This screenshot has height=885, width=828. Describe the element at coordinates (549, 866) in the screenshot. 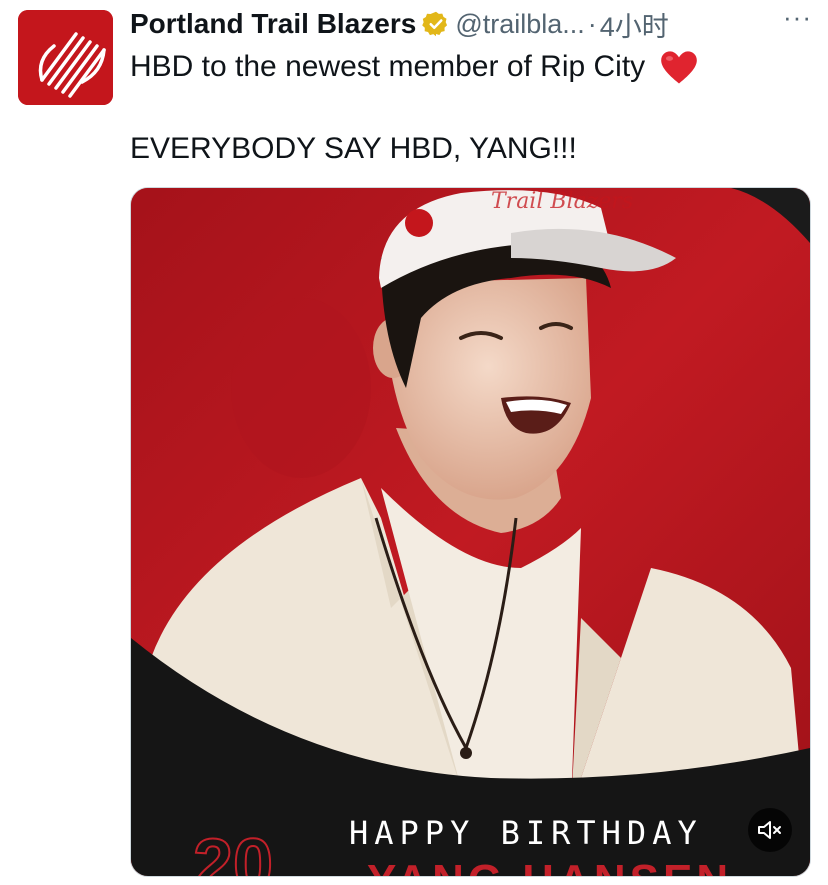

I see `player-name: YANG HANSEN` at that location.